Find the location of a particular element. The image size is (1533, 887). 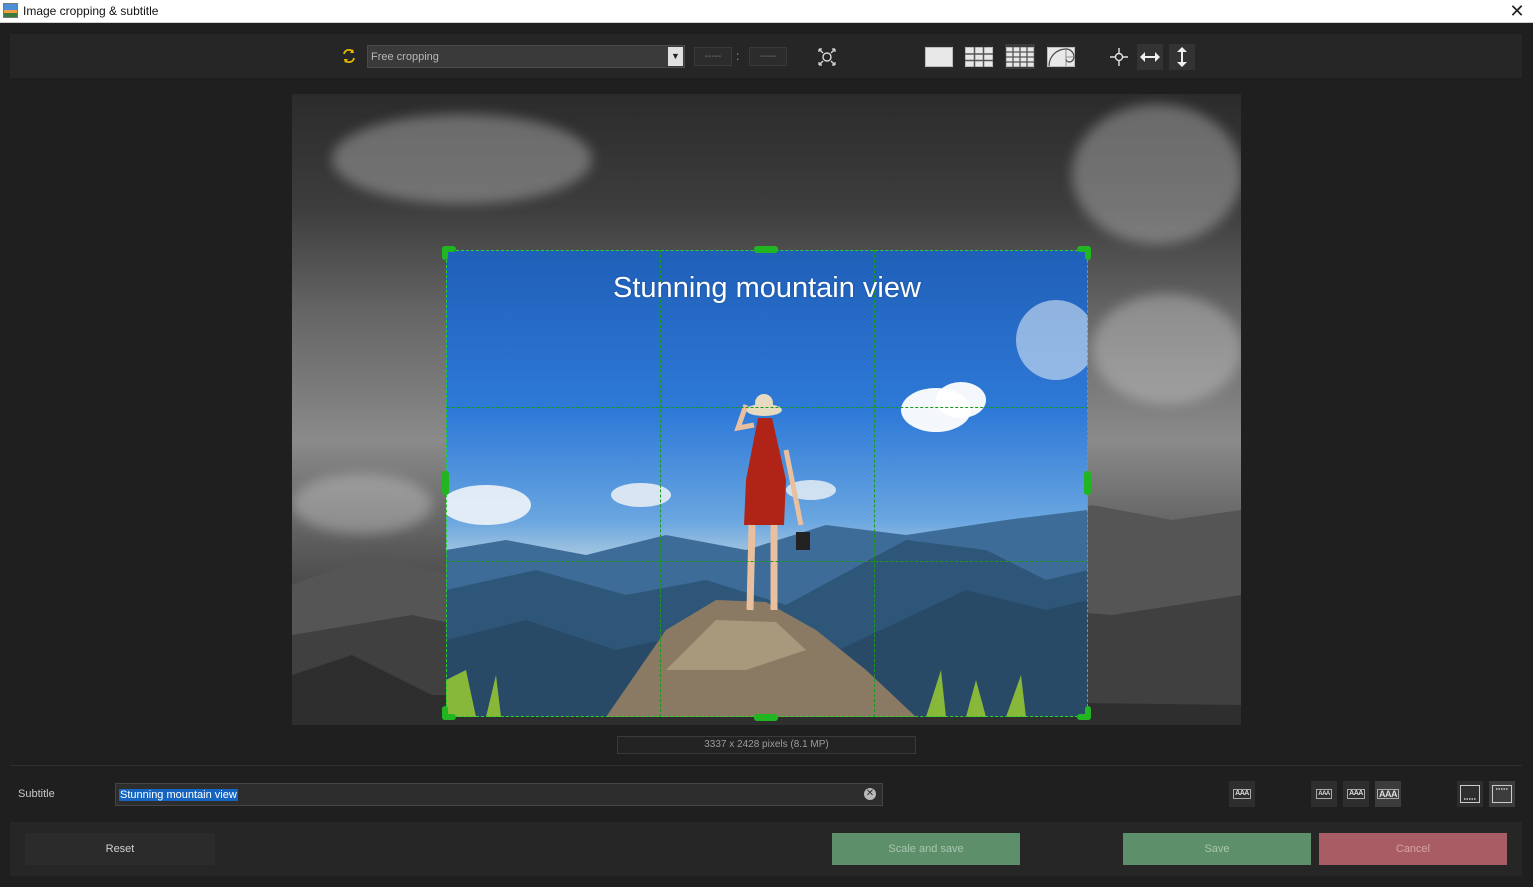

crop-mode-select: Free cropping ▼ is located at coordinates (526, 56).